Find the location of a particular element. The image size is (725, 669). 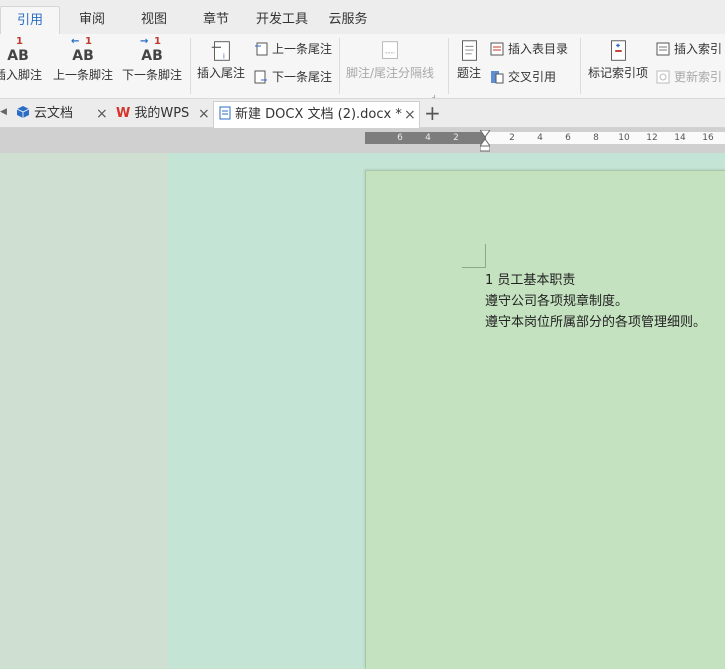

insert-index-button: 插入索引 is located at coordinates (689, 49).